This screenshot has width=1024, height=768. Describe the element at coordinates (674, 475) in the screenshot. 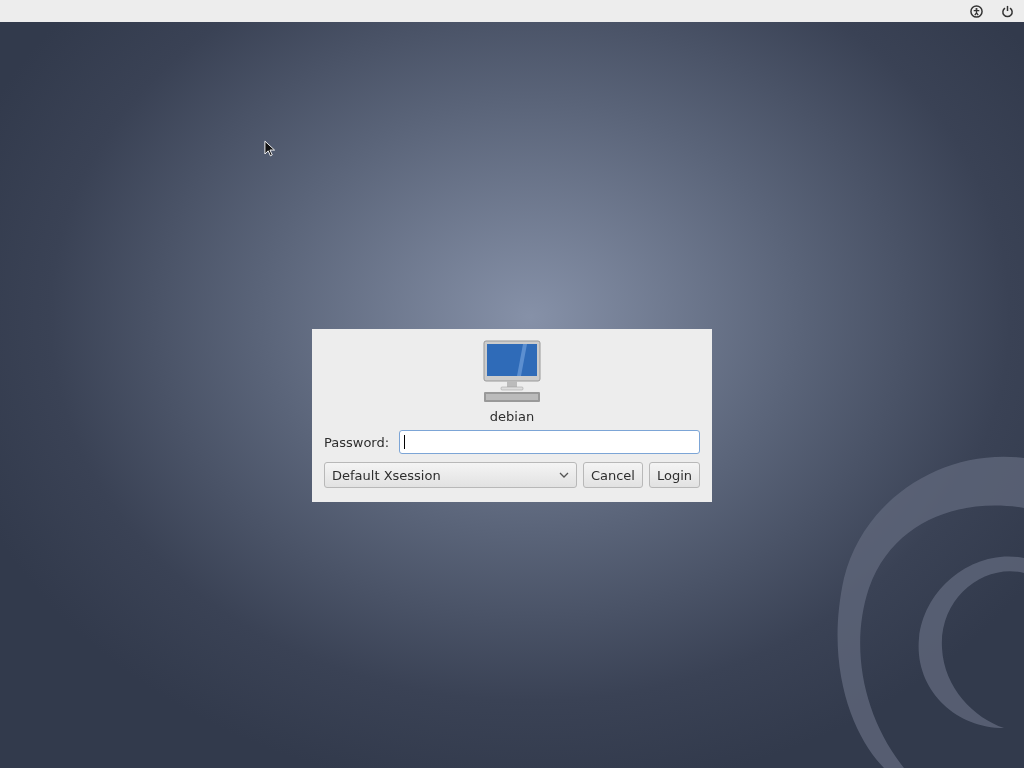

I see `login-button: Login` at that location.